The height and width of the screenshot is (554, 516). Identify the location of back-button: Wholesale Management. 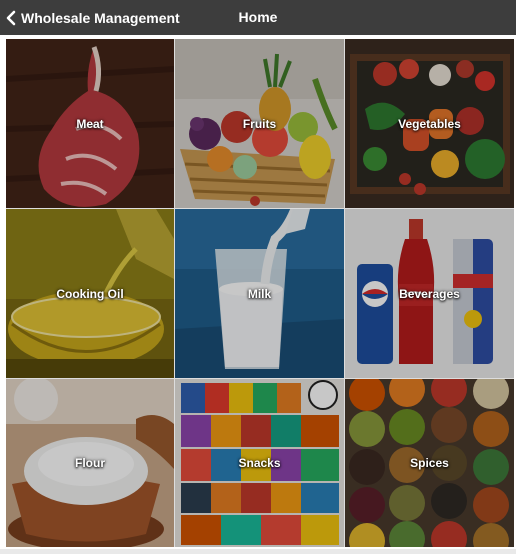
(91, 17).